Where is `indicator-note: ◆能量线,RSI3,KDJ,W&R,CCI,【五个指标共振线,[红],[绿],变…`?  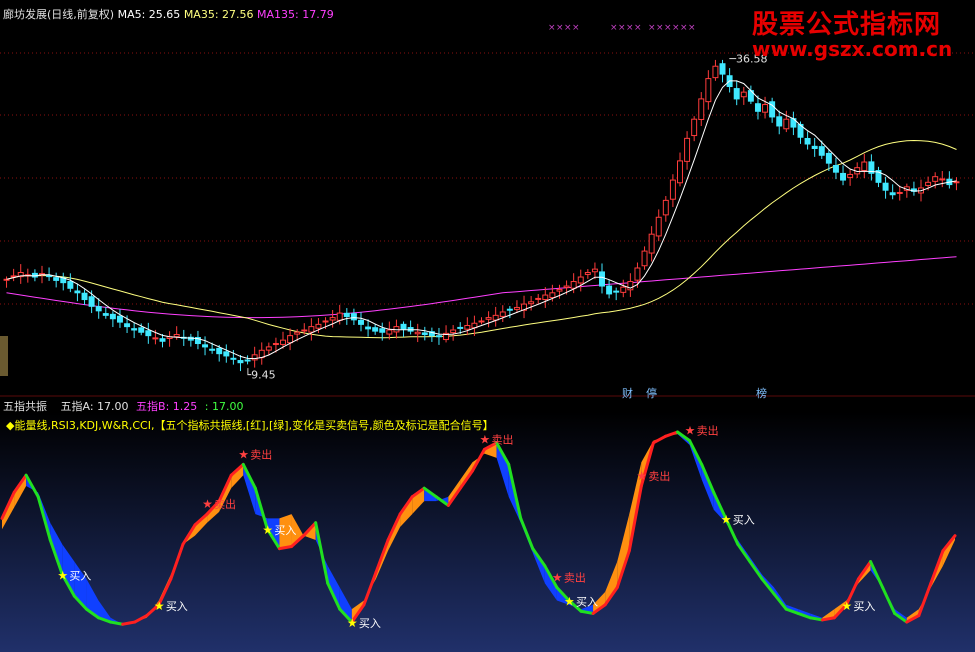 indicator-note: ◆能量线,RSI3,KDJ,W&R,CCI,【五个指标共振线,[红],[绿],变… is located at coordinates (250, 425).